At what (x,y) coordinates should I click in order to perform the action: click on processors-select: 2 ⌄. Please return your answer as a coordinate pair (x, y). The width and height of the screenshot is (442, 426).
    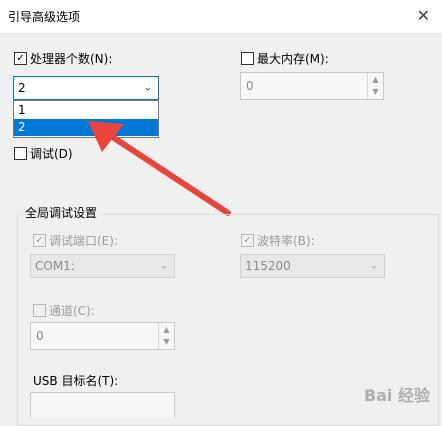
    Looking at the image, I should click on (86, 88).